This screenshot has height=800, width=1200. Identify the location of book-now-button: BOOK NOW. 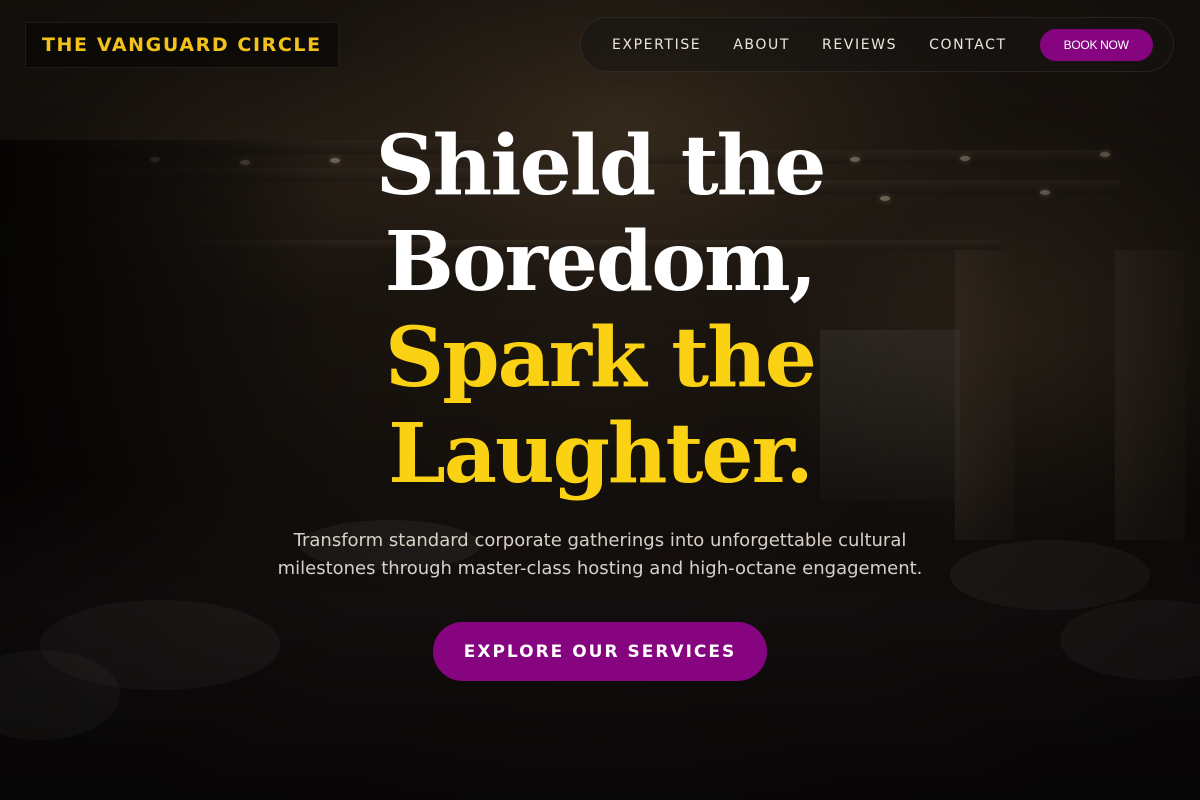
(1096, 44).